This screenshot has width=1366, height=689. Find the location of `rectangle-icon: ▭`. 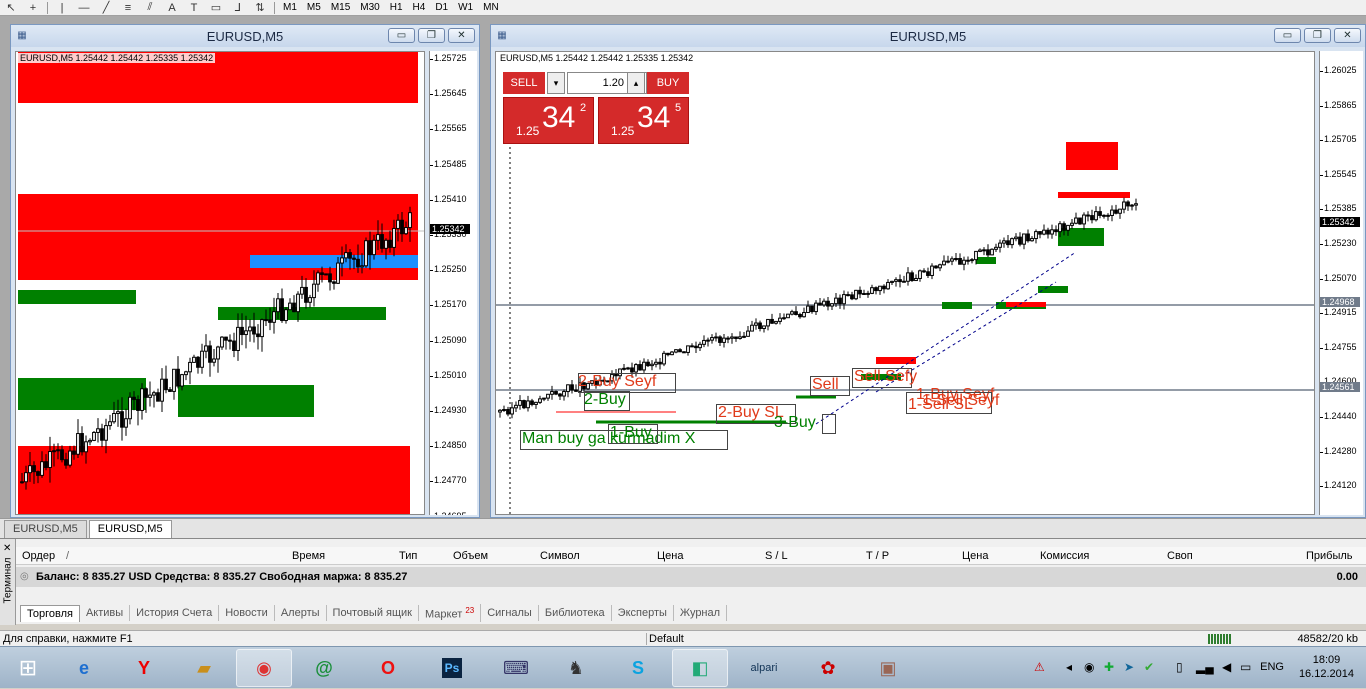

rectangle-icon: ▭ is located at coordinates (216, 8).